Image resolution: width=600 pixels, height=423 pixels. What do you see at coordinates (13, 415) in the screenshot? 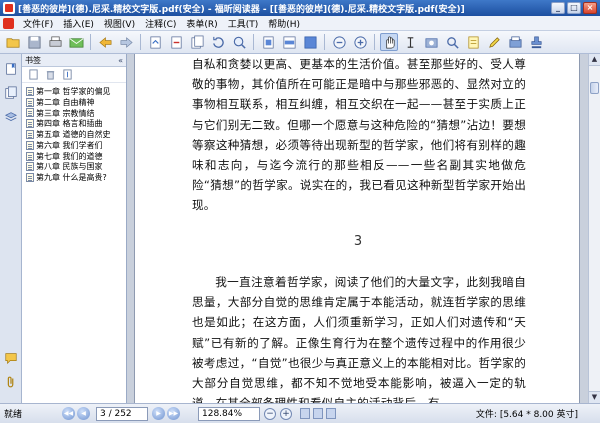
I see `status-ready-label: 就绪` at bounding box center [13, 415].